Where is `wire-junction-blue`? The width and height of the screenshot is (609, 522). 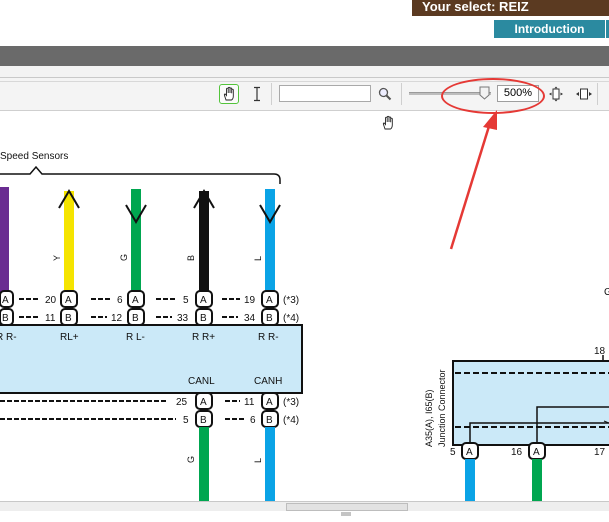
wire-junction-blue is located at coordinates (470, 480).